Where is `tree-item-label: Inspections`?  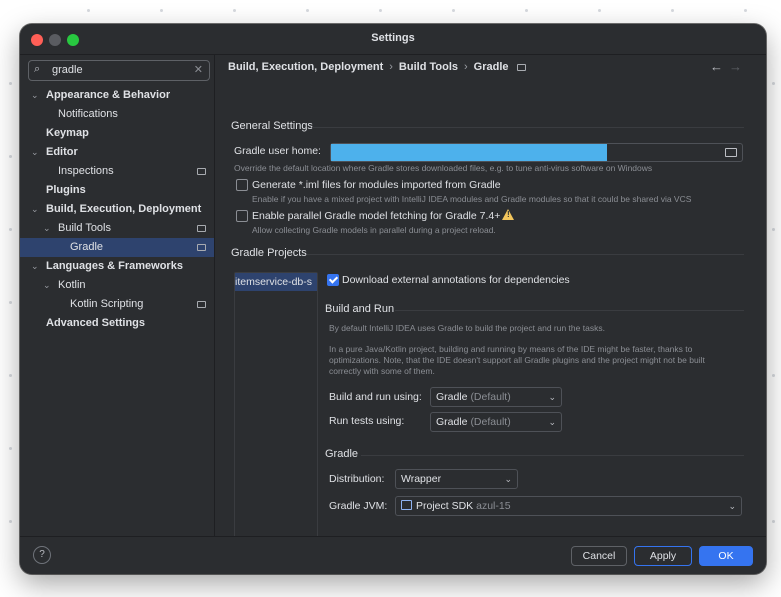 tree-item-label: Inspections is located at coordinates (86, 171).